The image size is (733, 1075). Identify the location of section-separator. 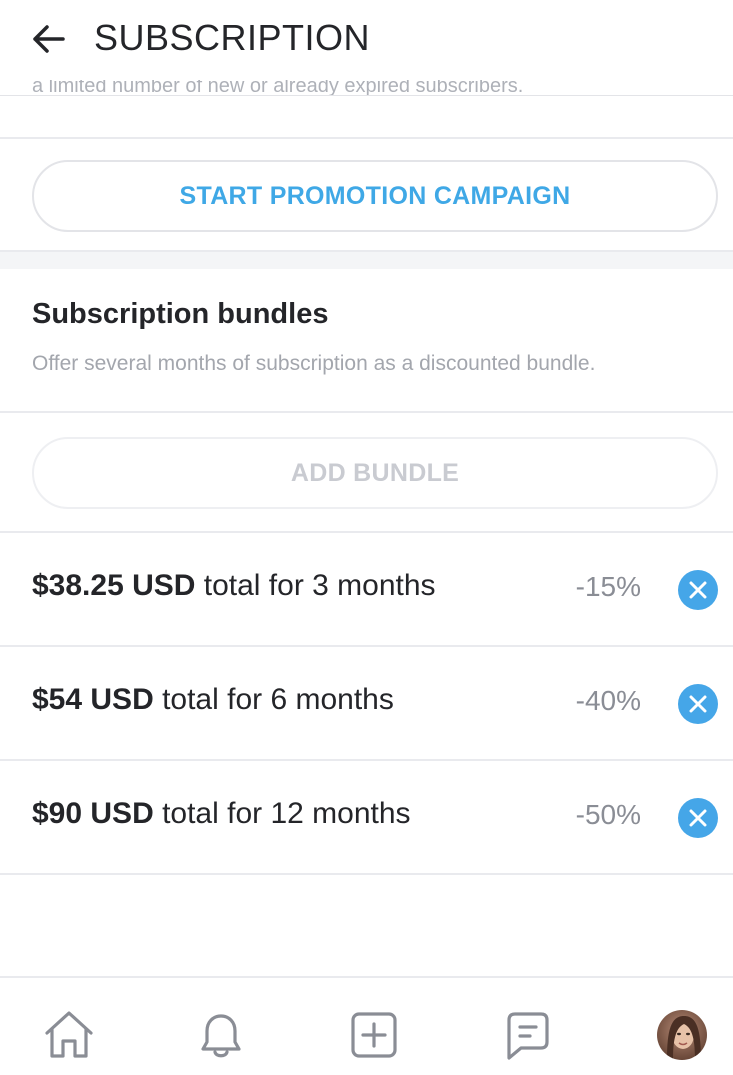
(366, 260).